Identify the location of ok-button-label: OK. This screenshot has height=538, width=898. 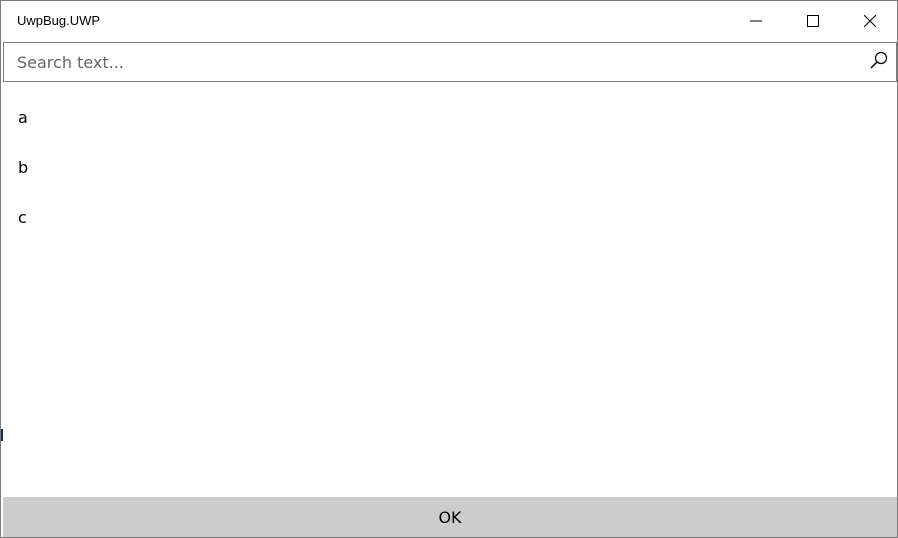
(450, 517).